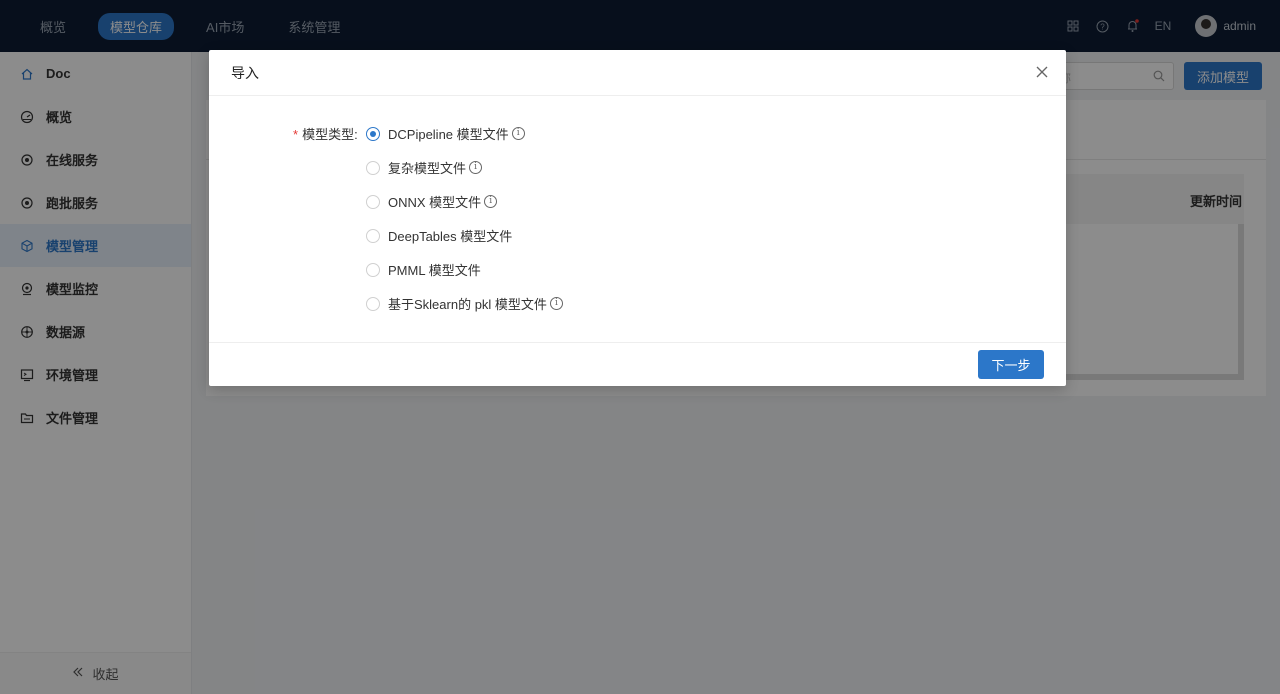 The width and height of the screenshot is (1280, 694). What do you see at coordinates (637, 73) in the screenshot?
I see `modal-header: 导入` at bounding box center [637, 73].